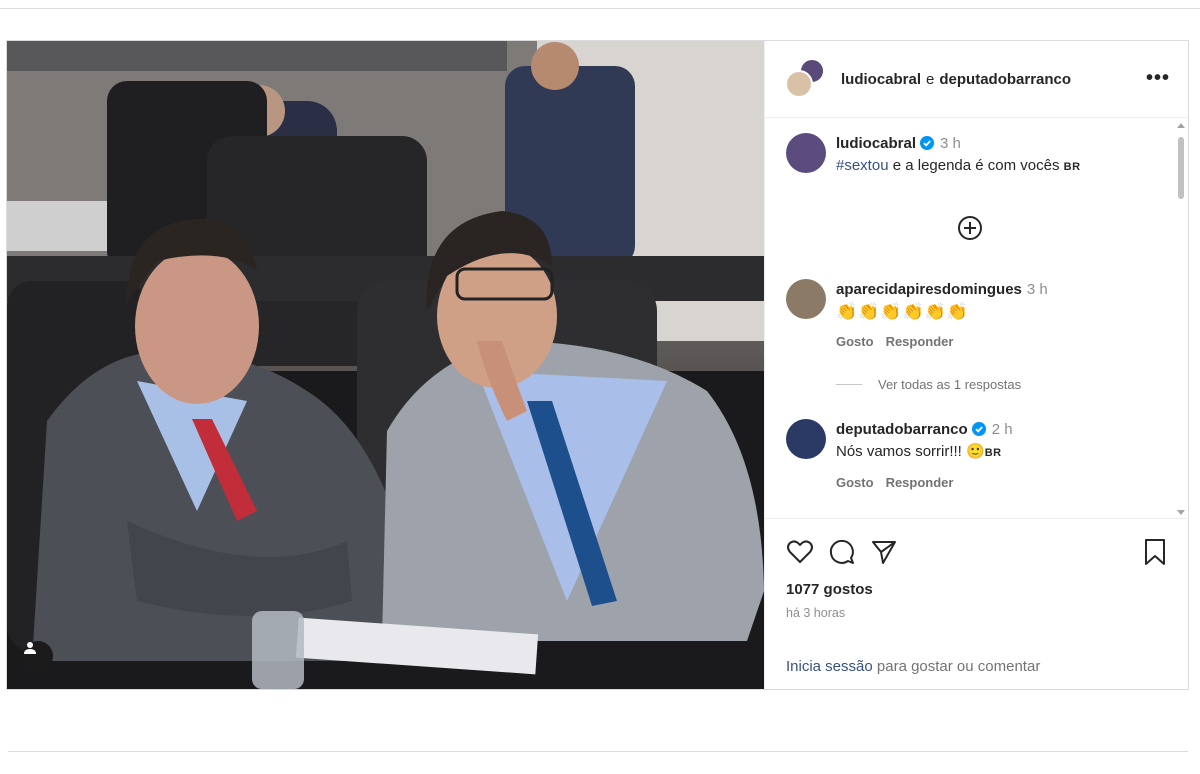 This screenshot has height=774, width=1200. I want to click on more-options-button: •••, so click(1158, 78).